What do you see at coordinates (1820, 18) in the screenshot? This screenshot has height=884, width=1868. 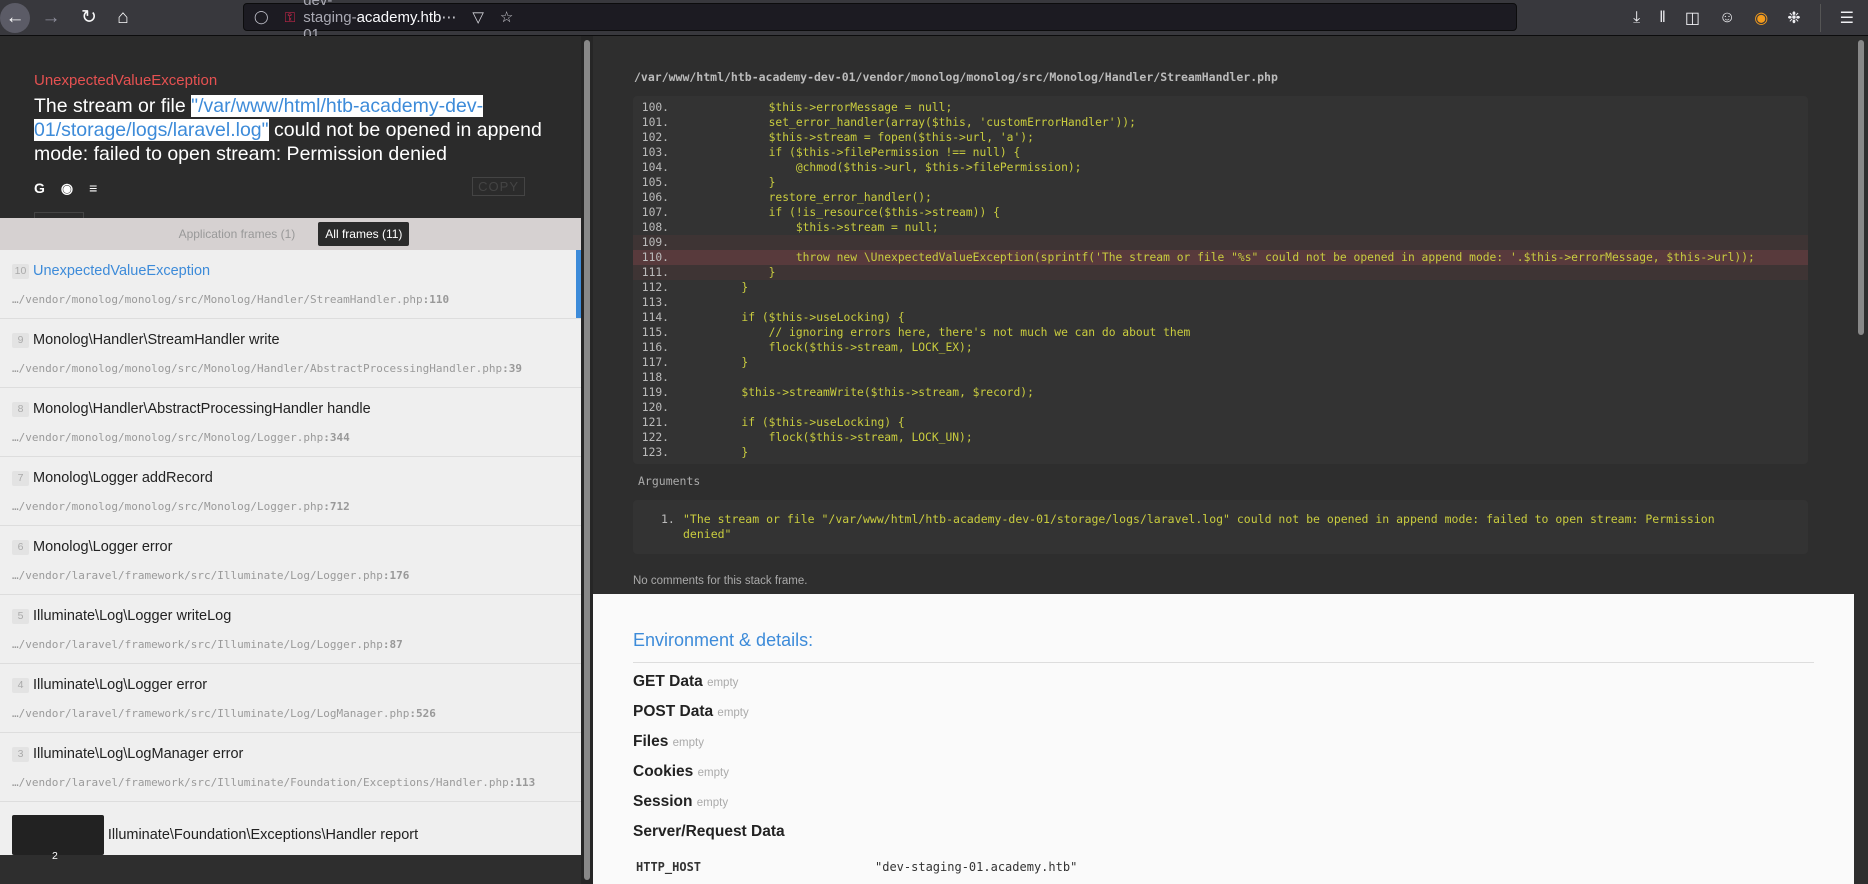 I see `divider` at bounding box center [1820, 18].